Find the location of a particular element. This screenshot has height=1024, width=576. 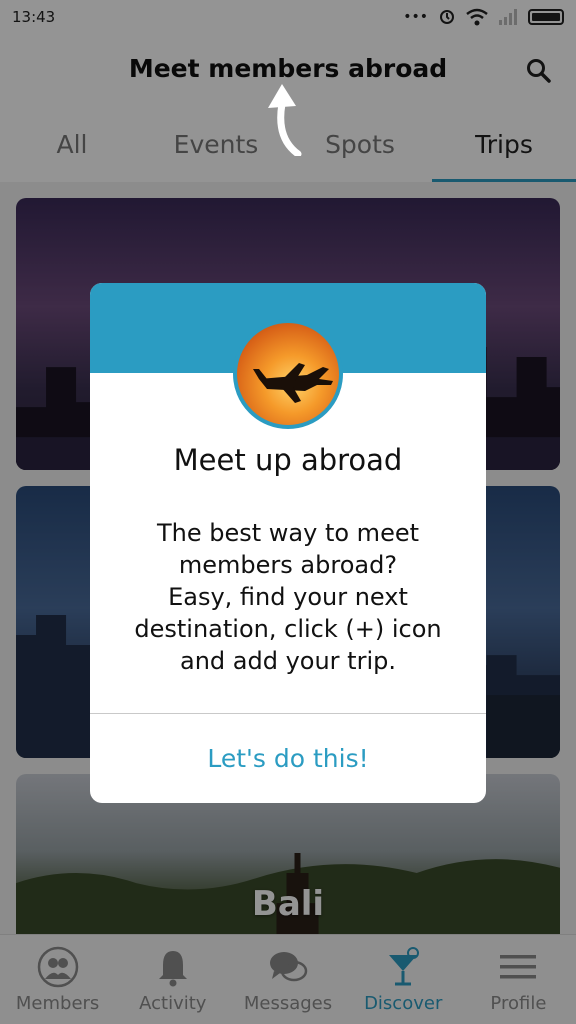

modal-title: Meet up abroad is located at coordinates (288, 460).